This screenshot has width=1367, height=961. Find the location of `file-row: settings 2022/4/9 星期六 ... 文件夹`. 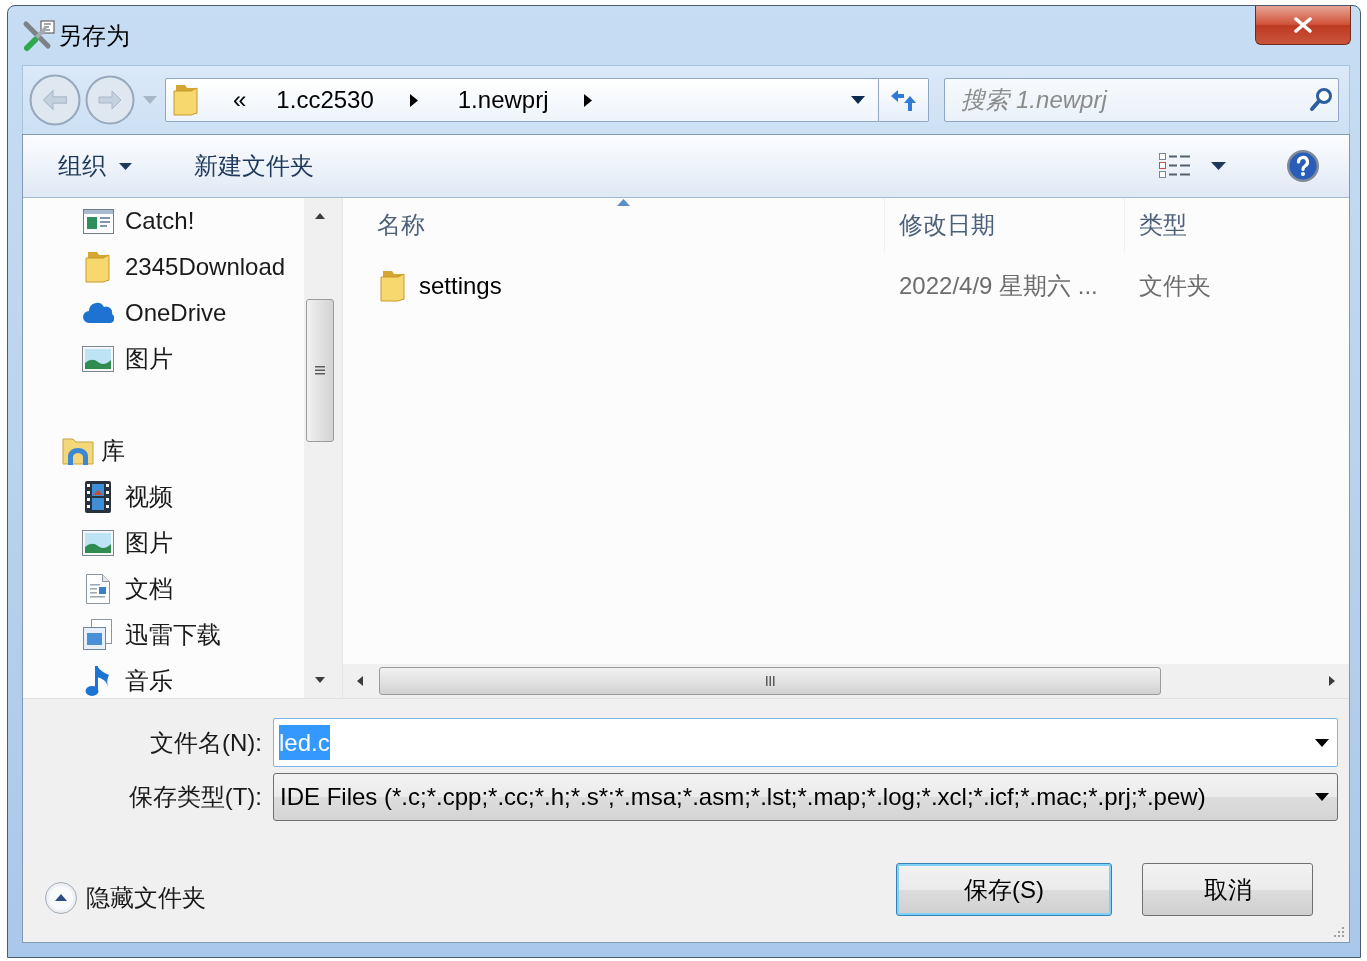

file-row: settings 2022/4/9 星期六 ... 文件夹 is located at coordinates (846, 286).